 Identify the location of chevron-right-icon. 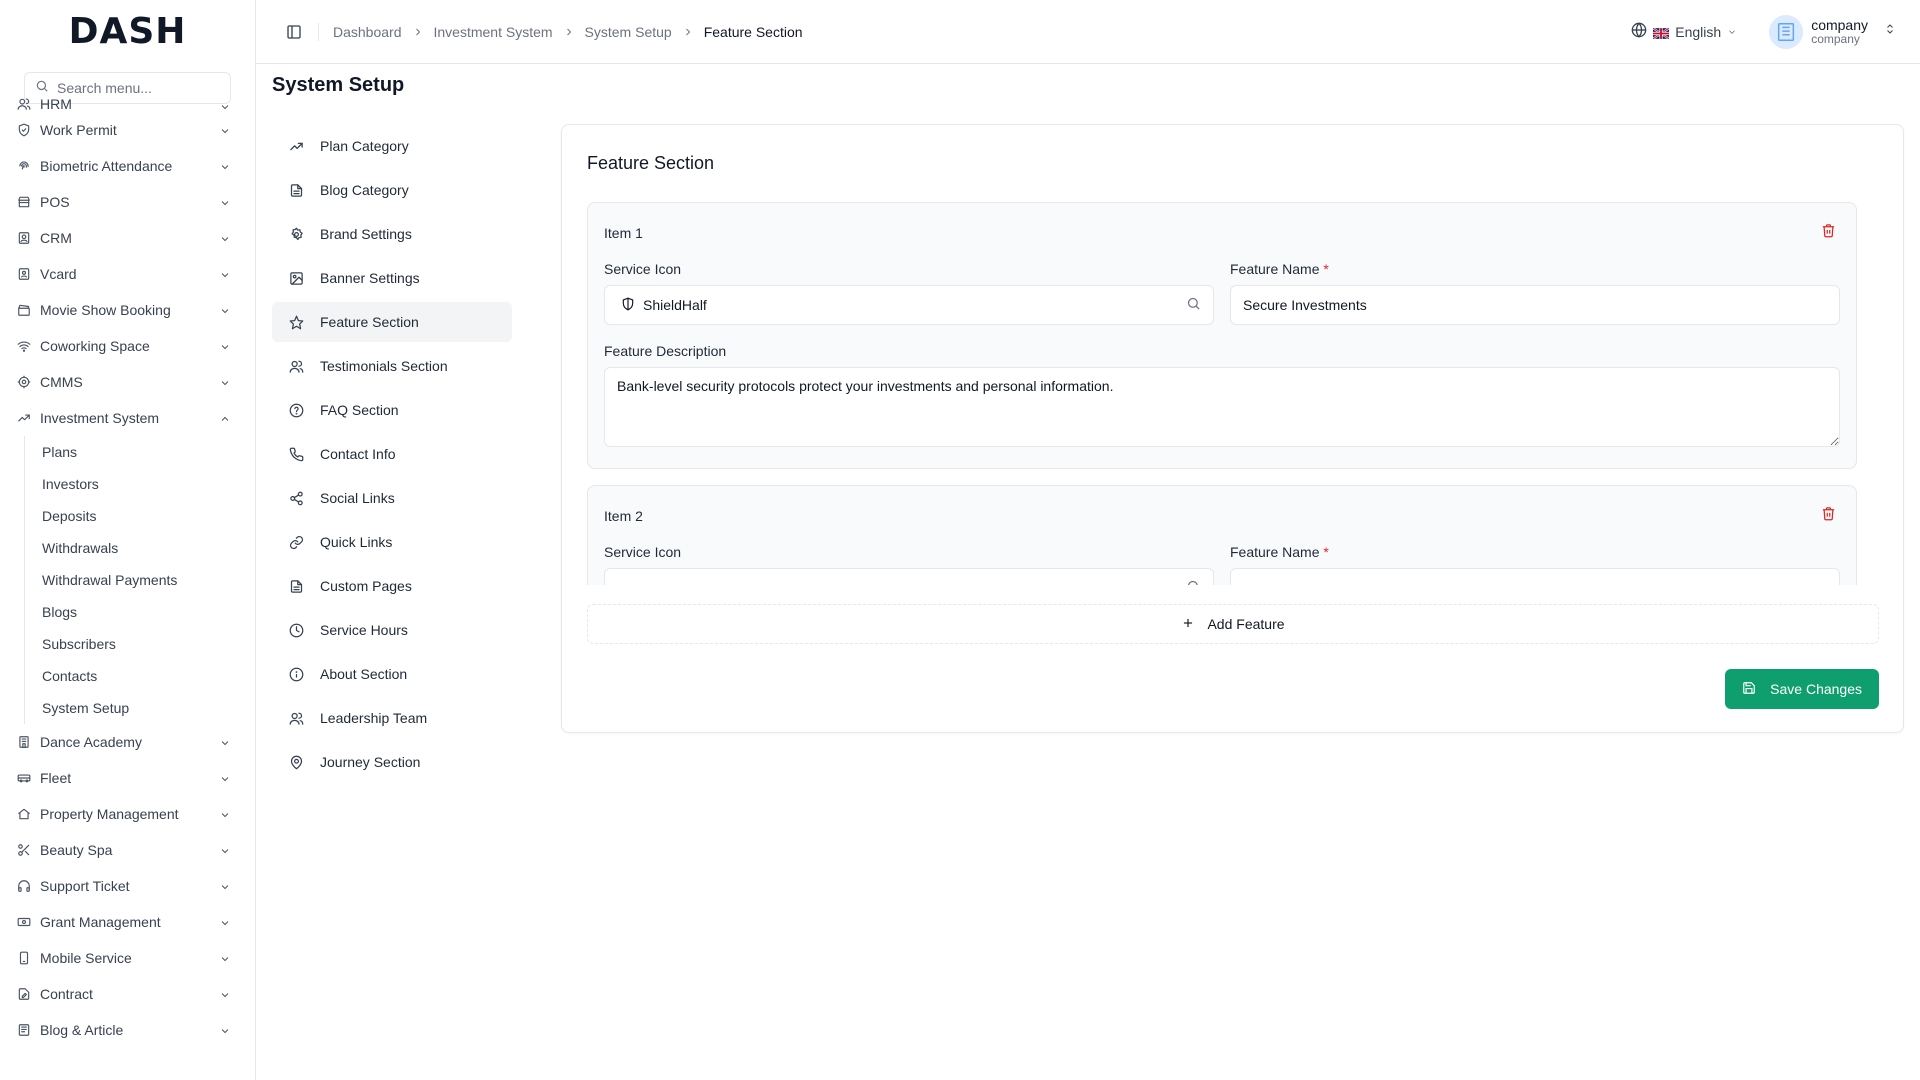
(569, 32).